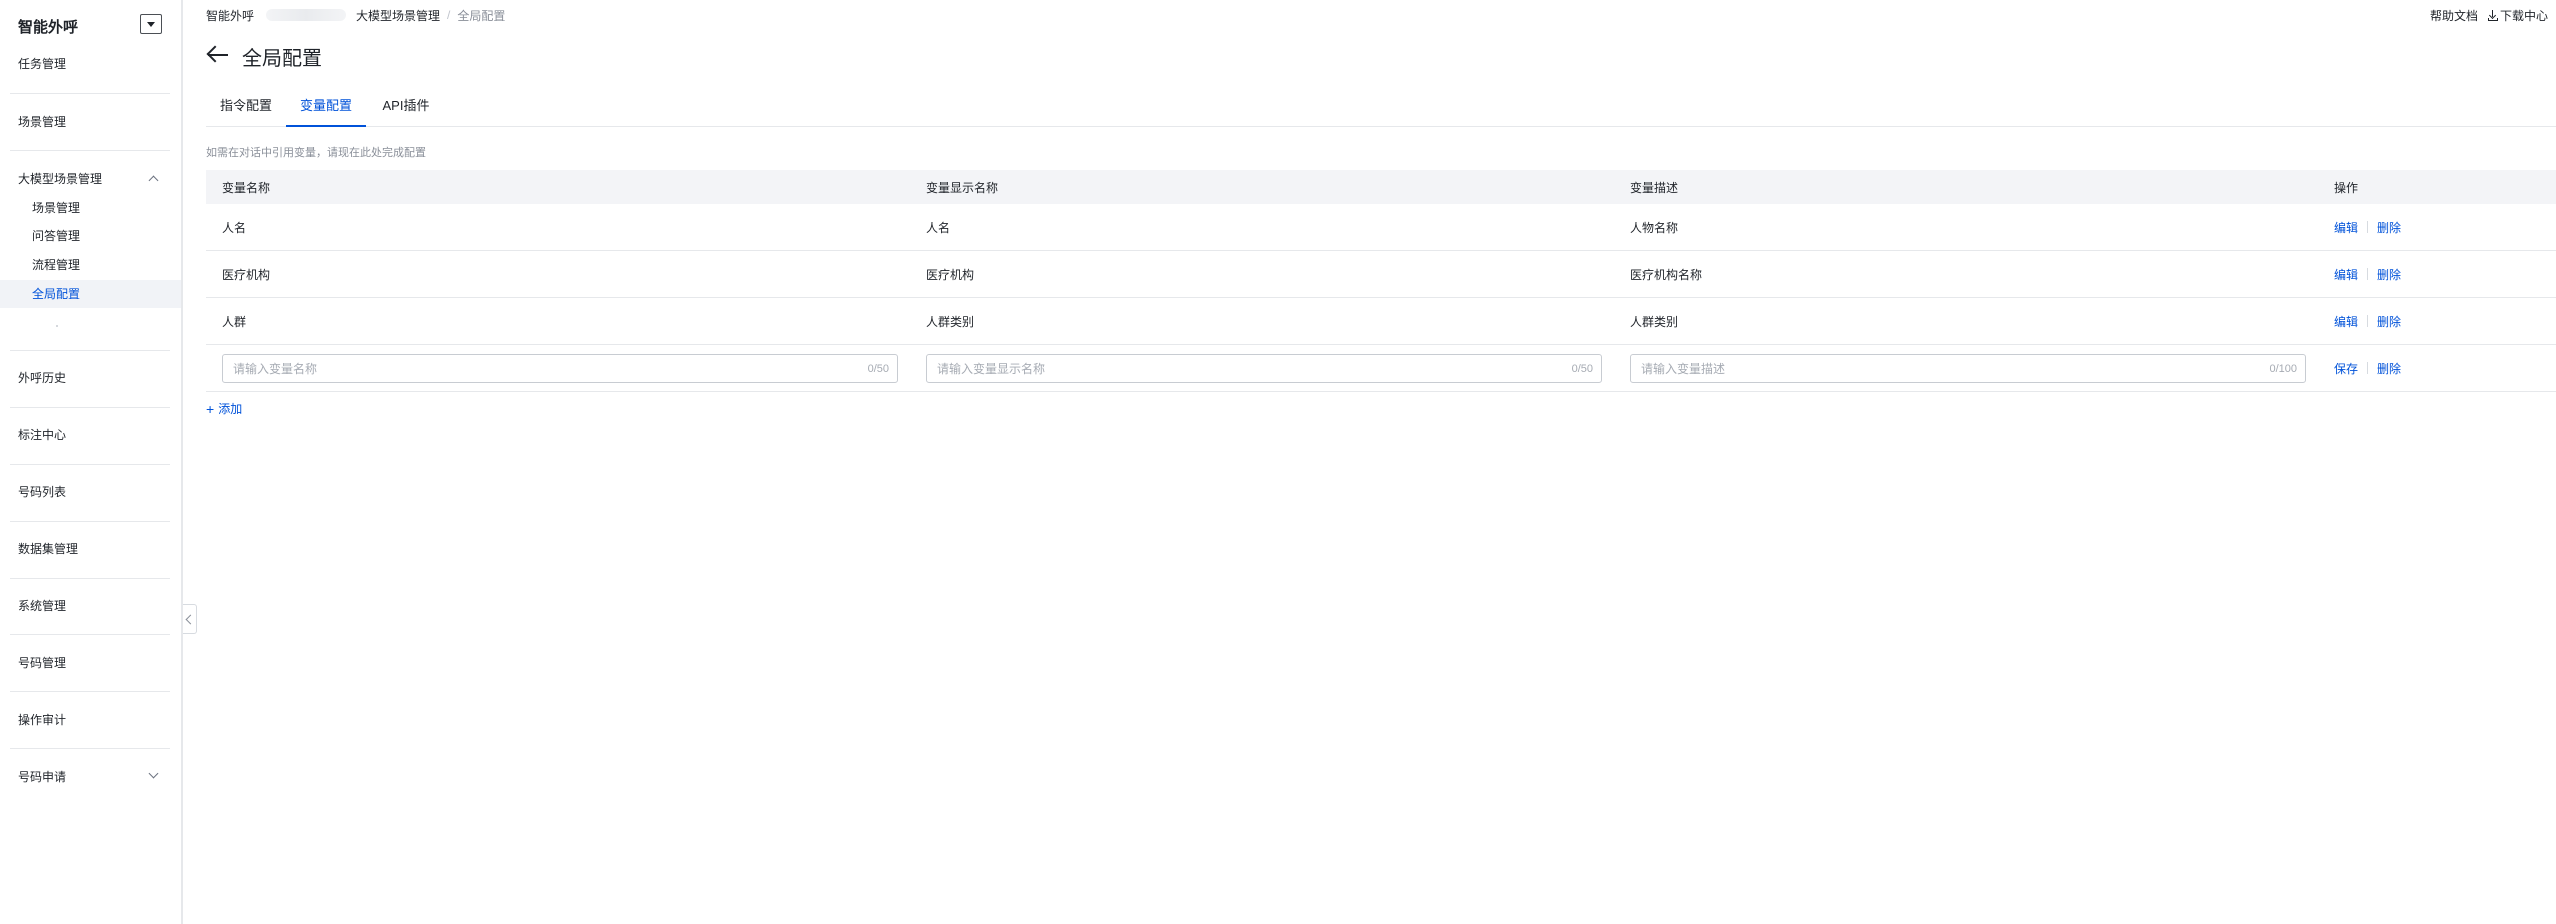 The height and width of the screenshot is (924, 2556). What do you see at coordinates (1381, 227) in the screenshot?
I see `table-row: 人名 人名 人物名称 编辑 删除` at bounding box center [1381, 227].